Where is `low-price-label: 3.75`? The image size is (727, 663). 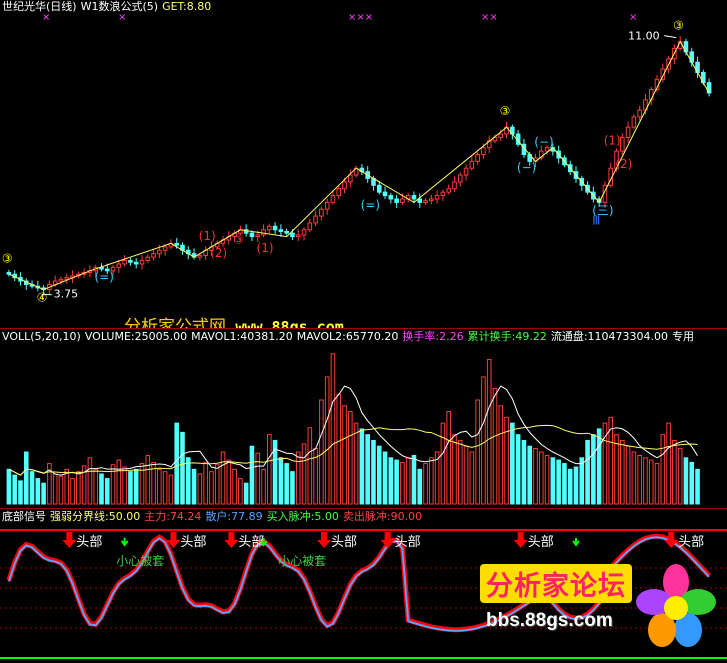 low-price-label: 3.75 is located at coordinates (66, 294).